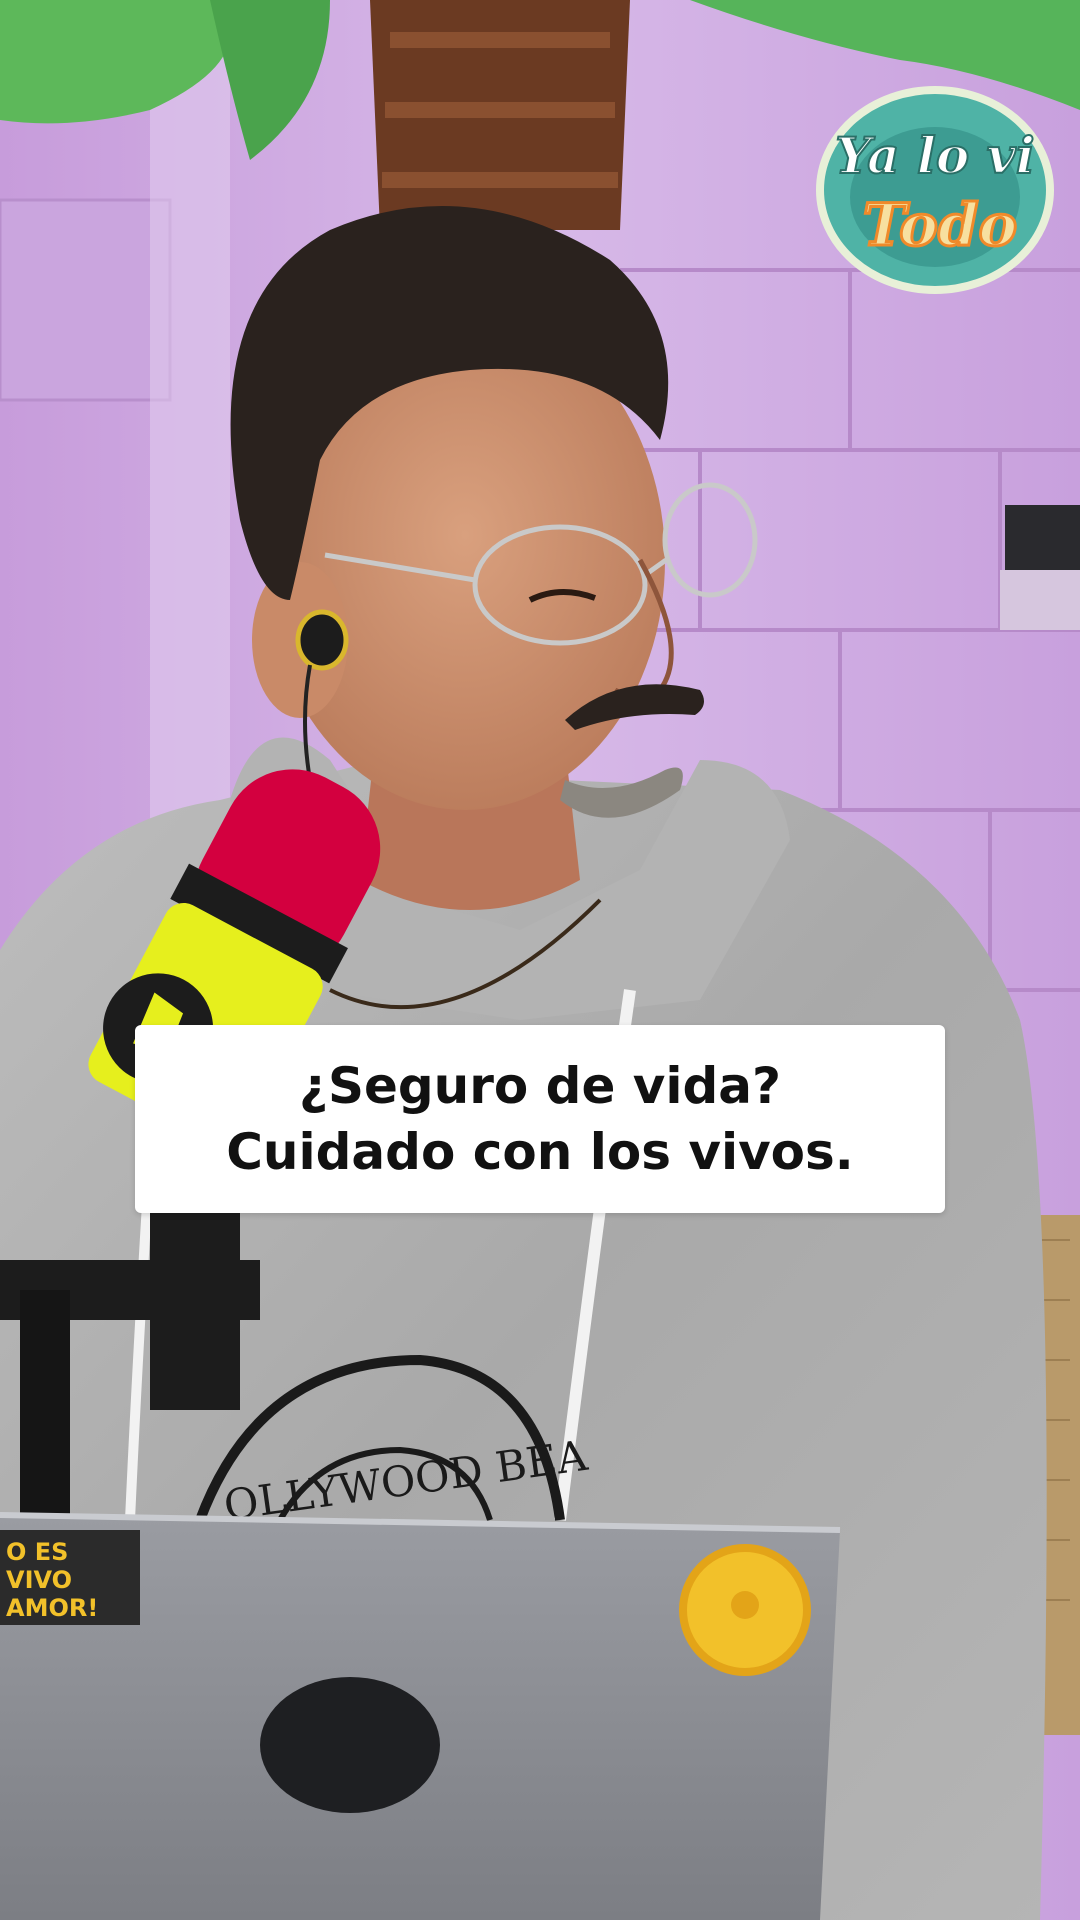 This screenshot has height=1920, width=1080. I want to click on wall-panel, so click(86, 300).